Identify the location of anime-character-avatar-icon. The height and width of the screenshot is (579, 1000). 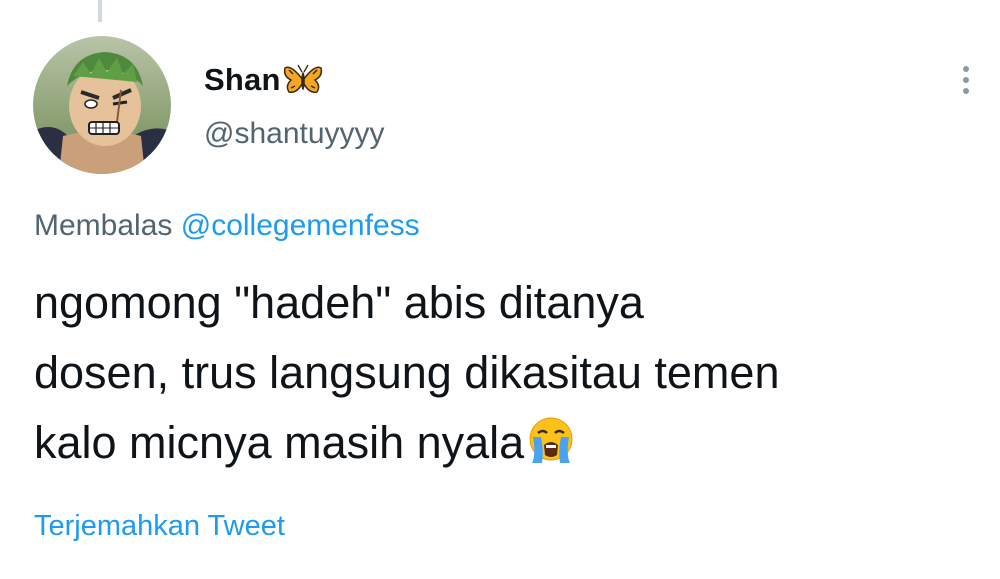
(102, 105).